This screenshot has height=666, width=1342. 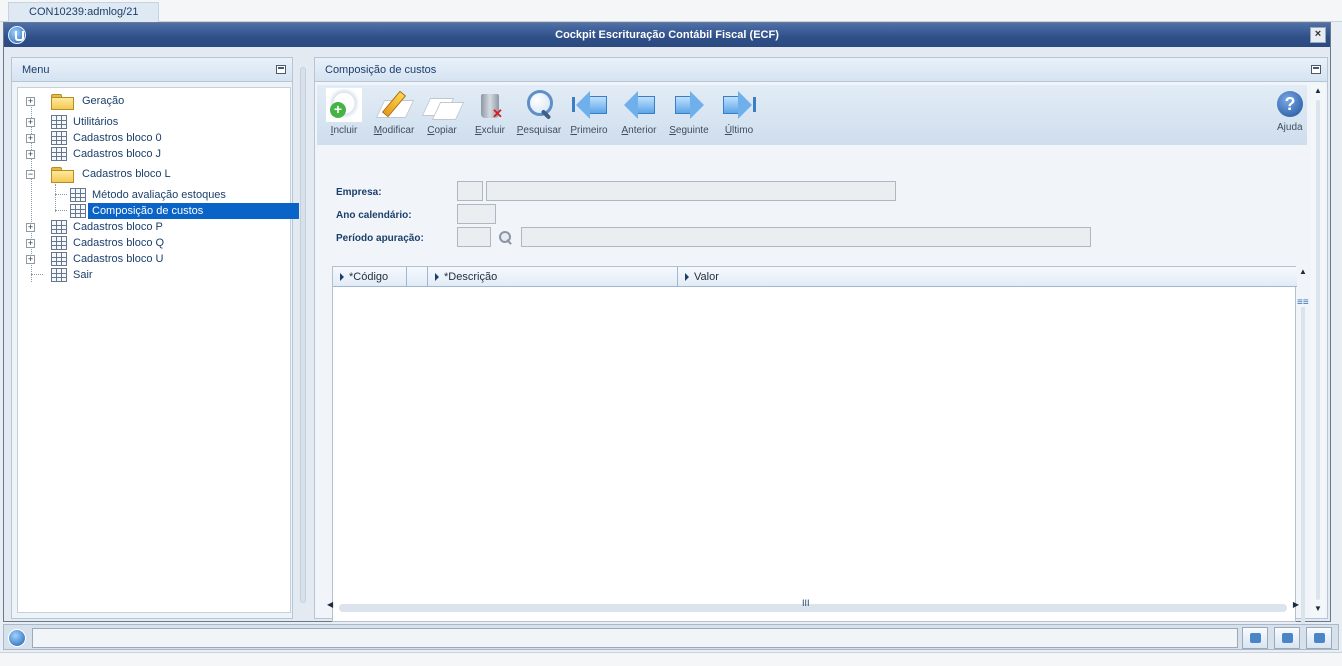 I want to click on horizontal-scrollbar: ◀ III ▶, so click(x=813, y=606).